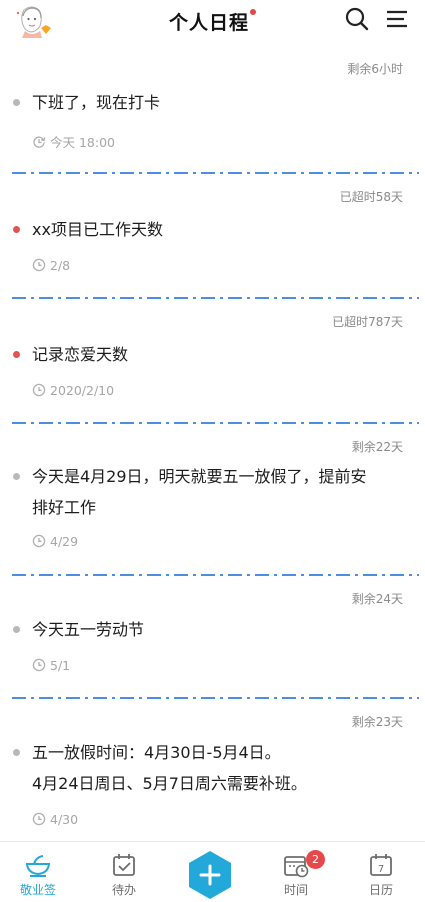 Image resolution: width=425 pixels, height=902 pixels. I want to click on schedule-text: 下班了，现在打卡, so click(96, 102).